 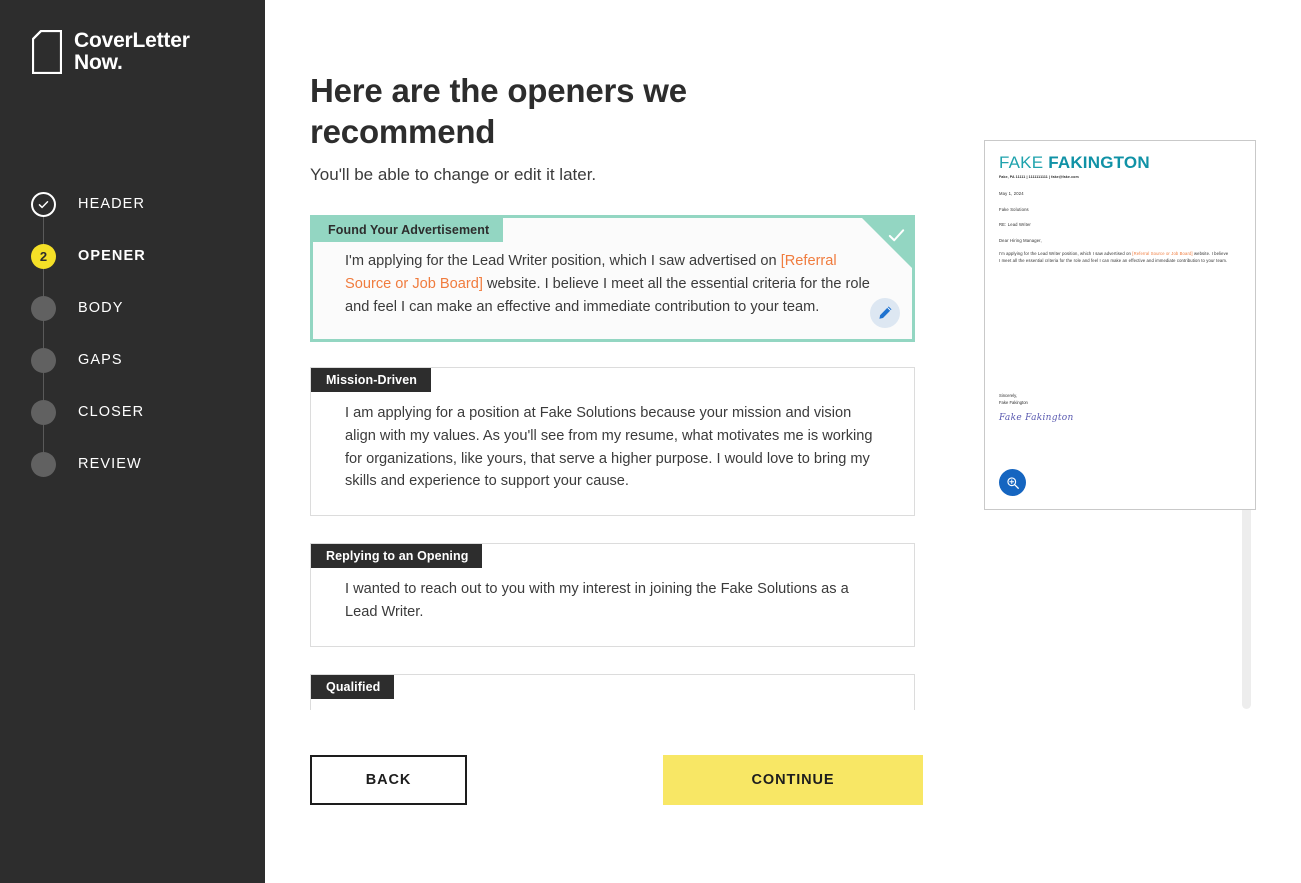 I want to click on sidebar-item-body: BODY, so click(x=132, y=308).